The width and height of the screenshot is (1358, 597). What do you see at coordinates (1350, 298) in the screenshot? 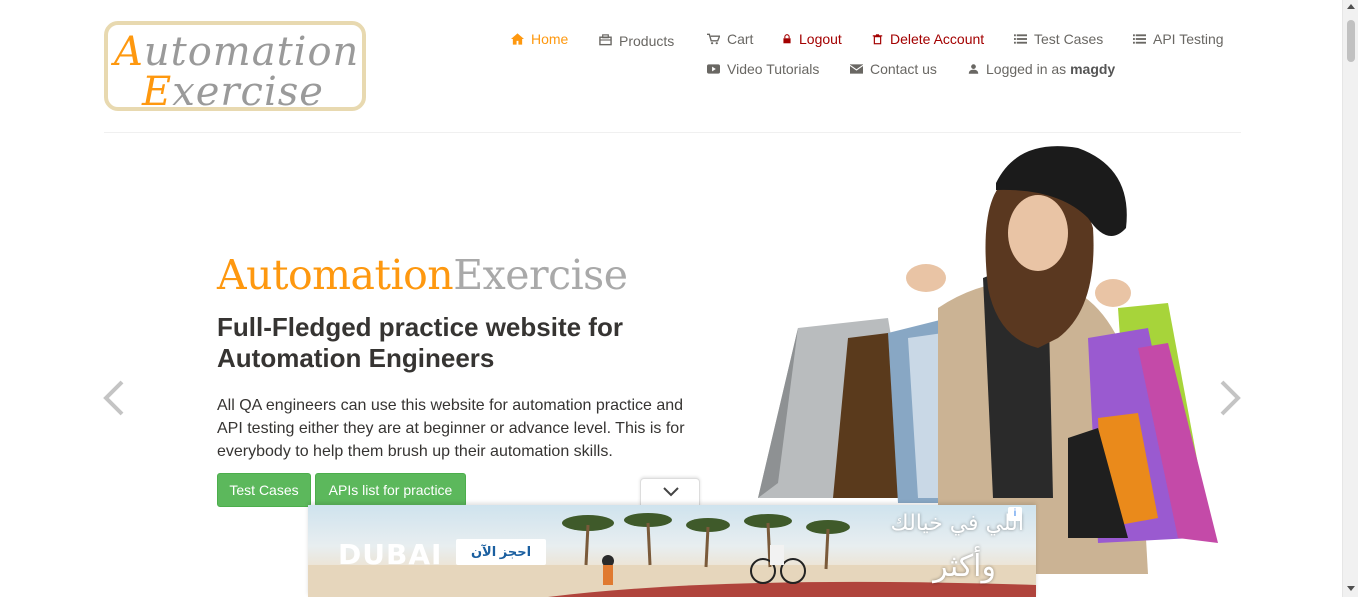
I see `page-scrollbar` at bounding box center [1350, 298].